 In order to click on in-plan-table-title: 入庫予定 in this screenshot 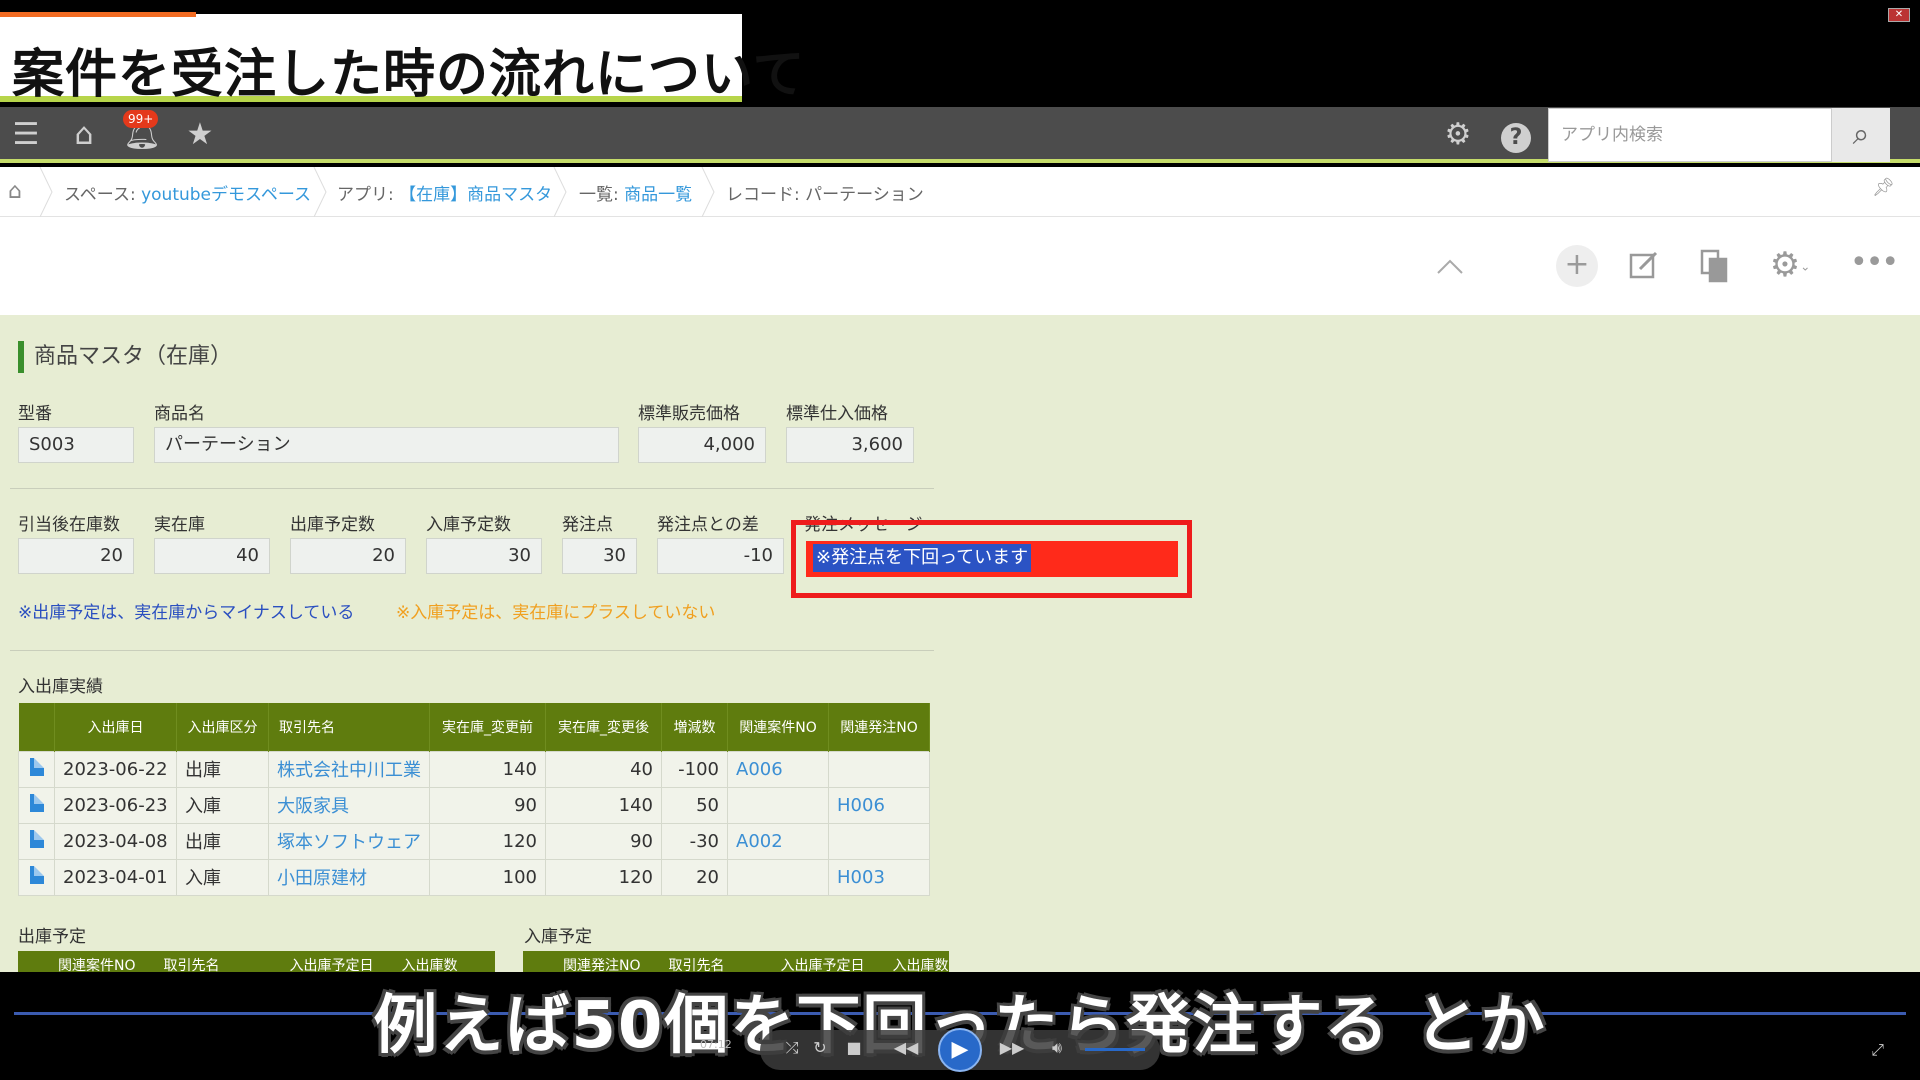, I will do `click(558, 937)`.